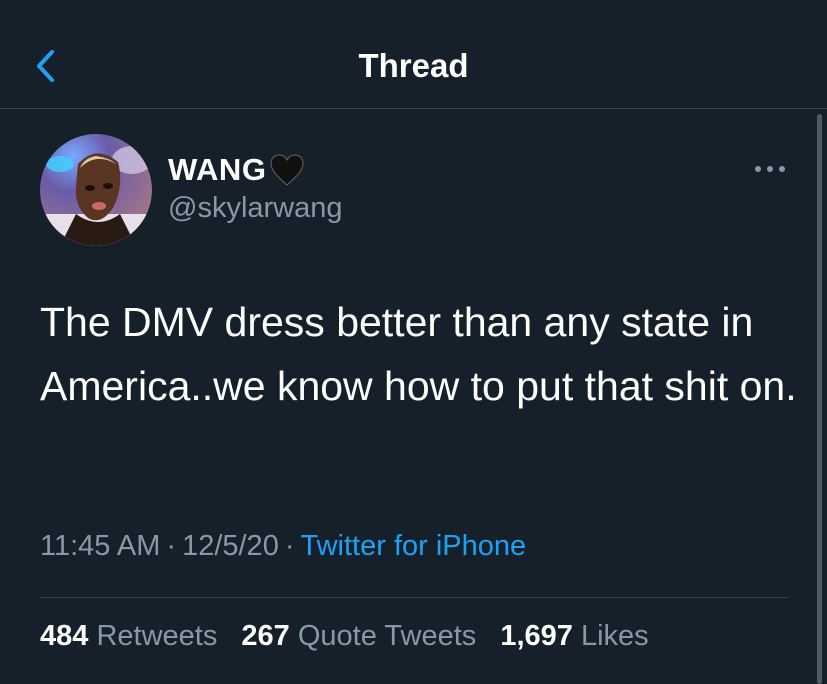 This screenshot has height=684, width=827. I want to click on divider, so click(414, 597).